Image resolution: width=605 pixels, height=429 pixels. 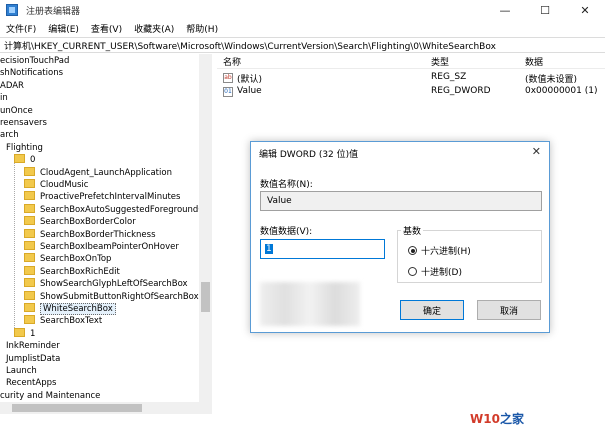 I want to click on tree-item: 0, so click(x=24, y=160).